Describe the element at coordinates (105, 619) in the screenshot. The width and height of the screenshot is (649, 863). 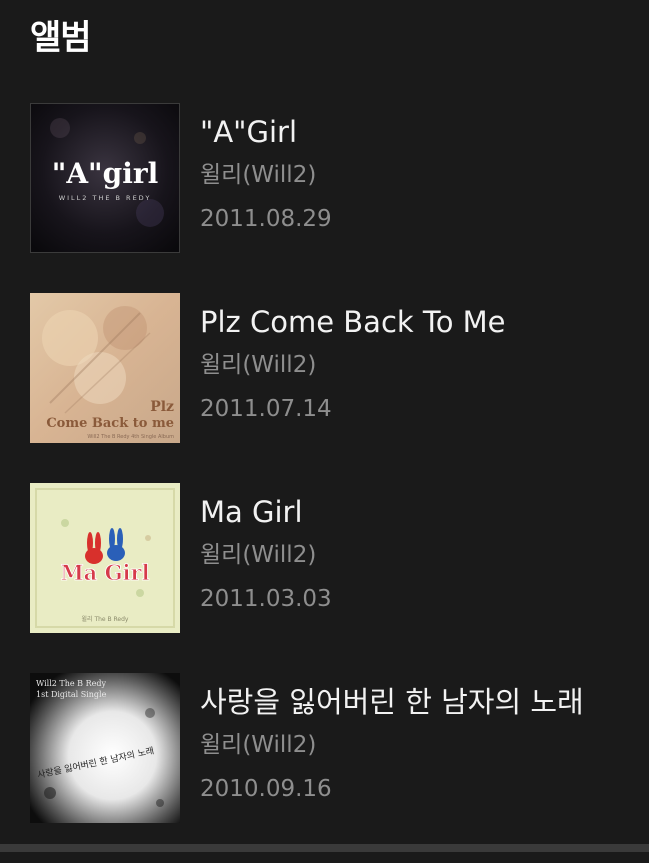
I see `cover-subtitle-text: 윌리 The B Redy` at that location.